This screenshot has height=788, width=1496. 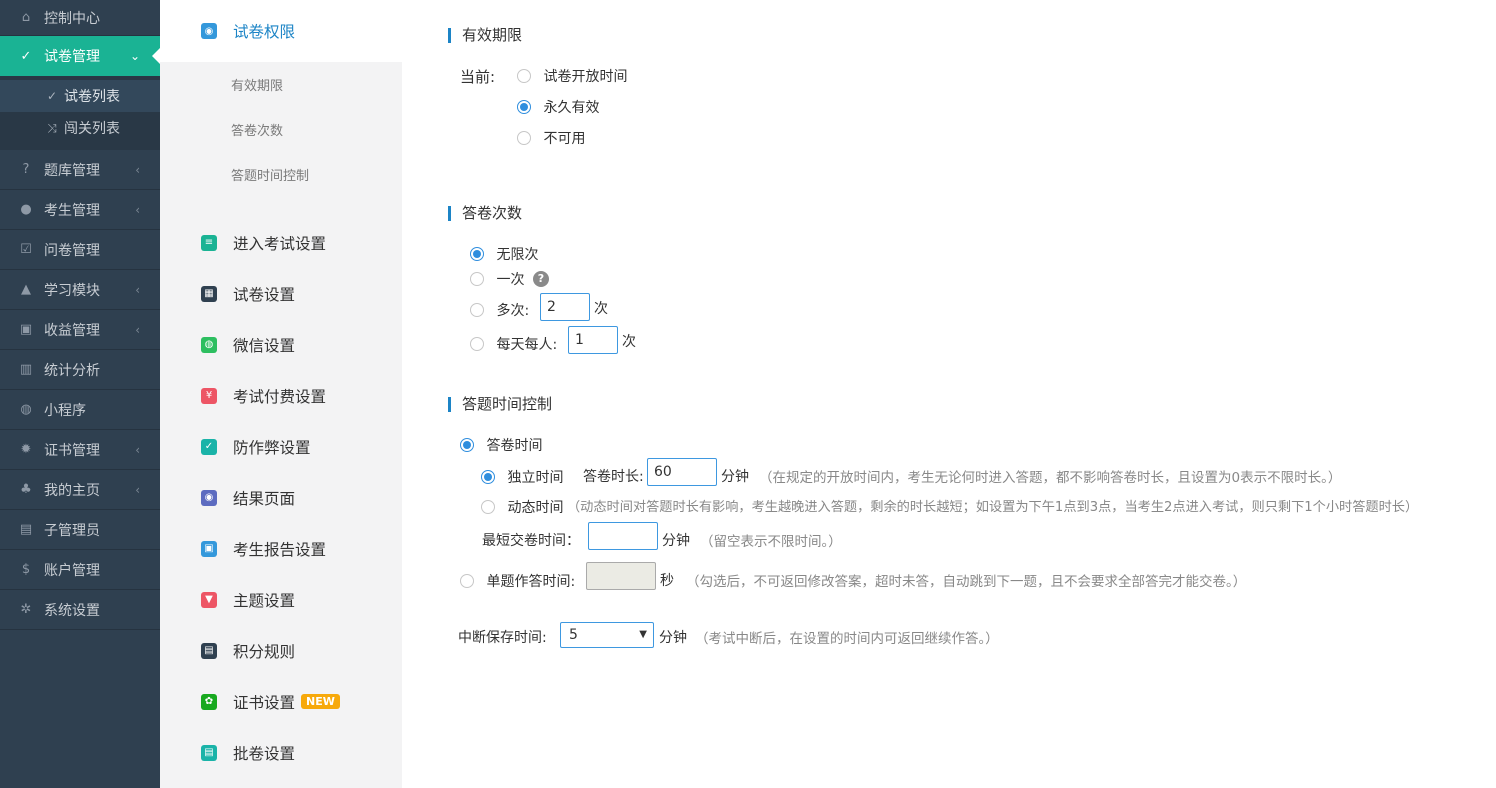 What do you see at coordinates (80, 250) in the screenshot?
I see `sidebar-item-surveys: ☑ 问卷管理` at bounding box center [80, 250].